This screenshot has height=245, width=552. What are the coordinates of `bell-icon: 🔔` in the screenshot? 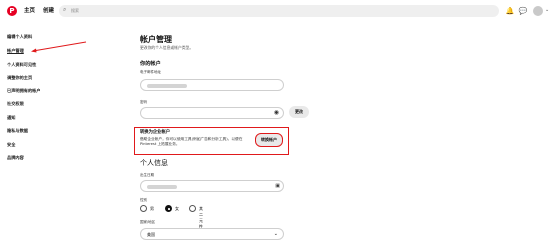 It's located at (510, 11).